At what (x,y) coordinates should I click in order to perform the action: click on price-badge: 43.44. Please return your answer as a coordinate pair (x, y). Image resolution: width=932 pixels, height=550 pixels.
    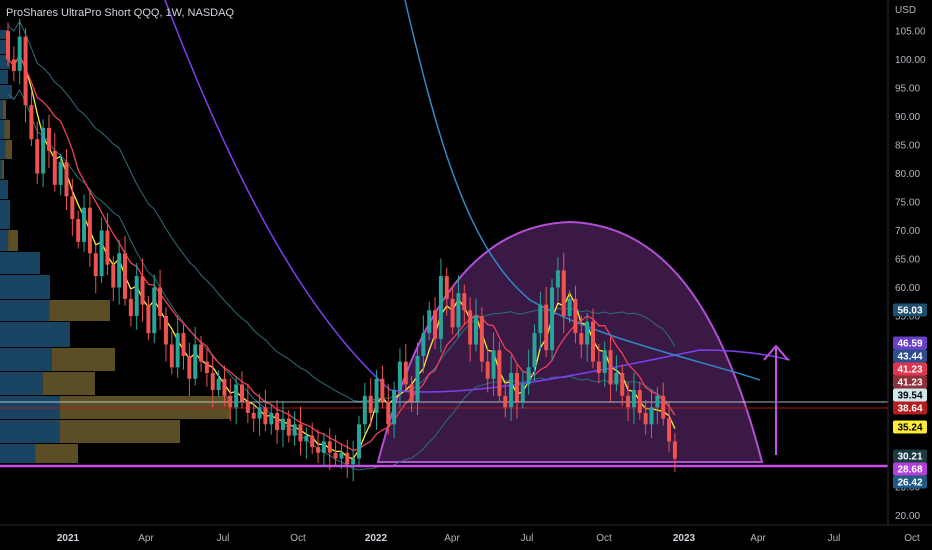
    Looking at the image, I should click on (910, 356).